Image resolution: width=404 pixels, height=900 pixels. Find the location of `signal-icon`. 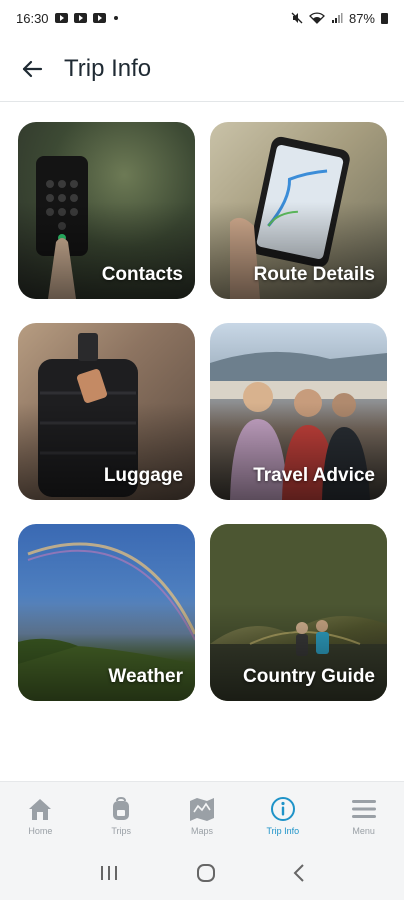

signal-icon is located at coordinates (337, 18).